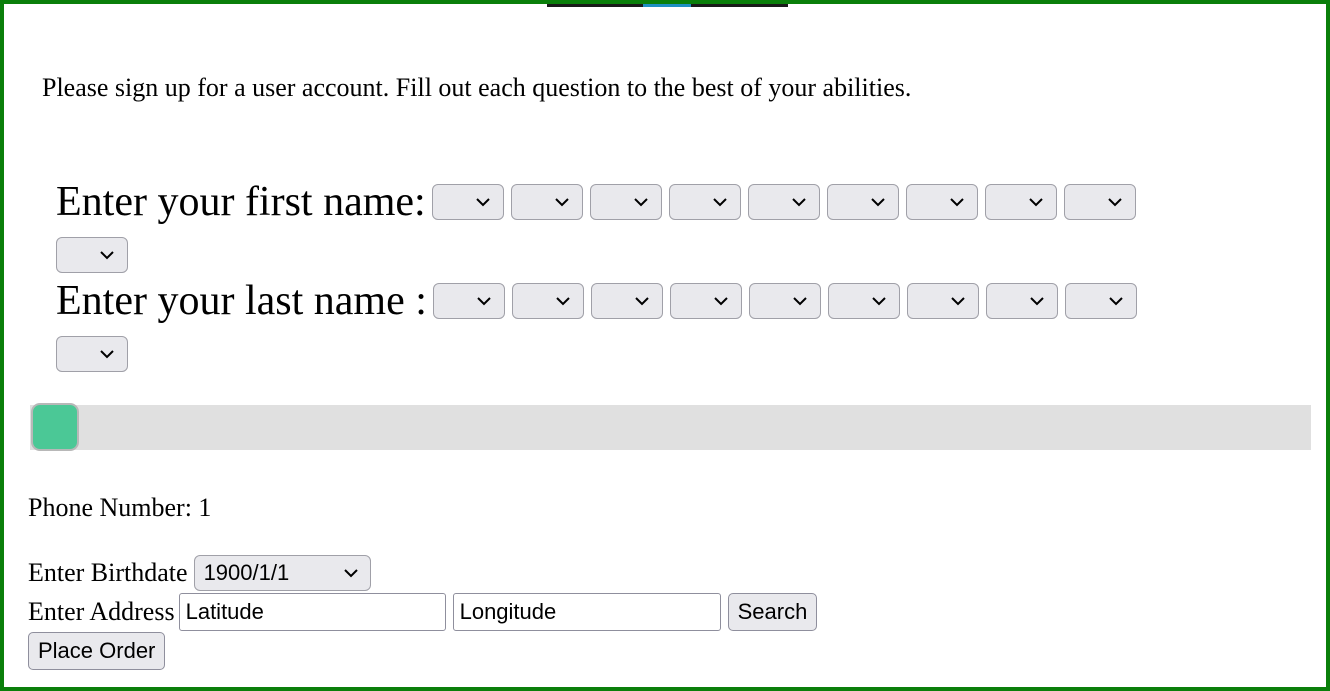 The width and height of the screenshot is (1330, 691). I want to click on birthdate-value: 1900/1/1, so click(246, 572).